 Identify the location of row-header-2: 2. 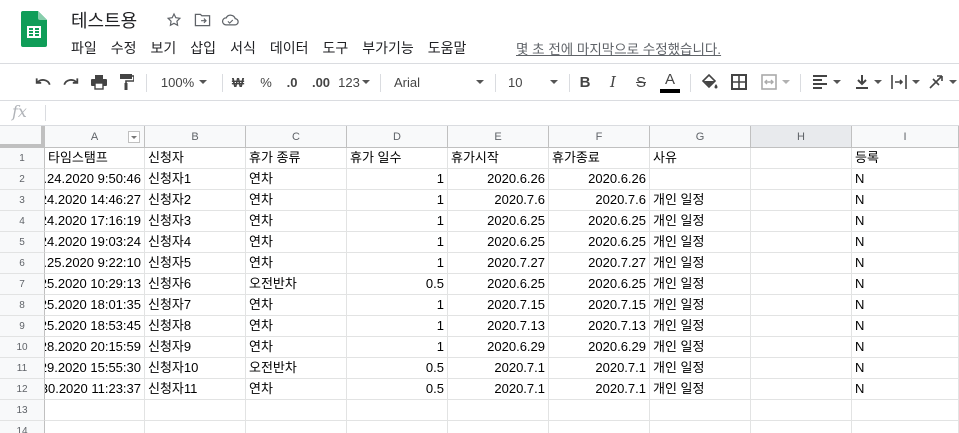
(22, 179).